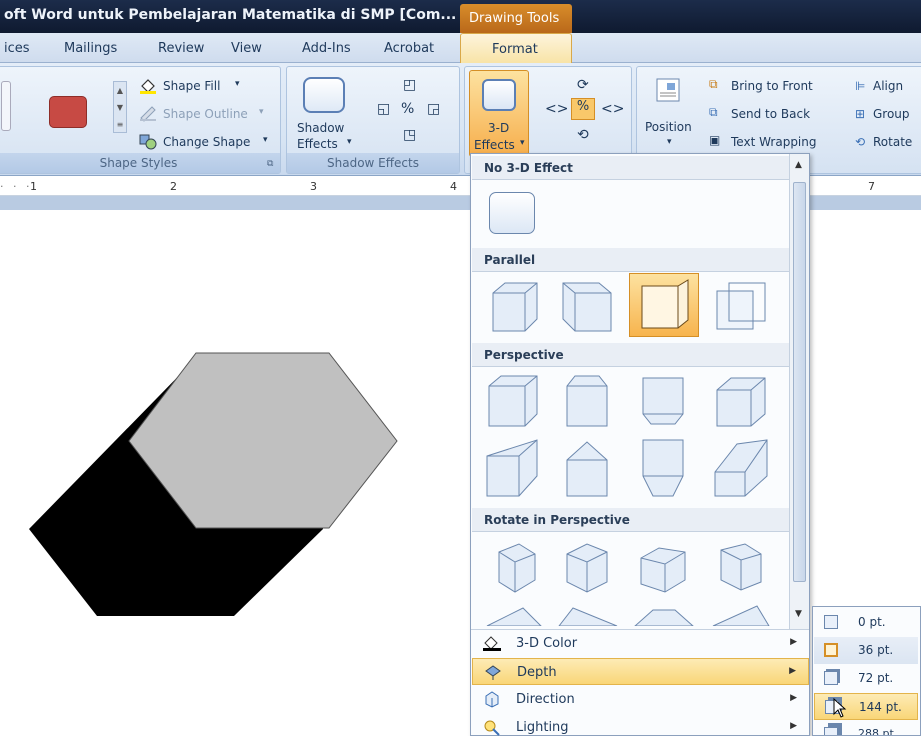  Describe the element at coordinates (433, 109) in the screenshot. I see `nudge-shadow-right-icon: ◲` at that location.